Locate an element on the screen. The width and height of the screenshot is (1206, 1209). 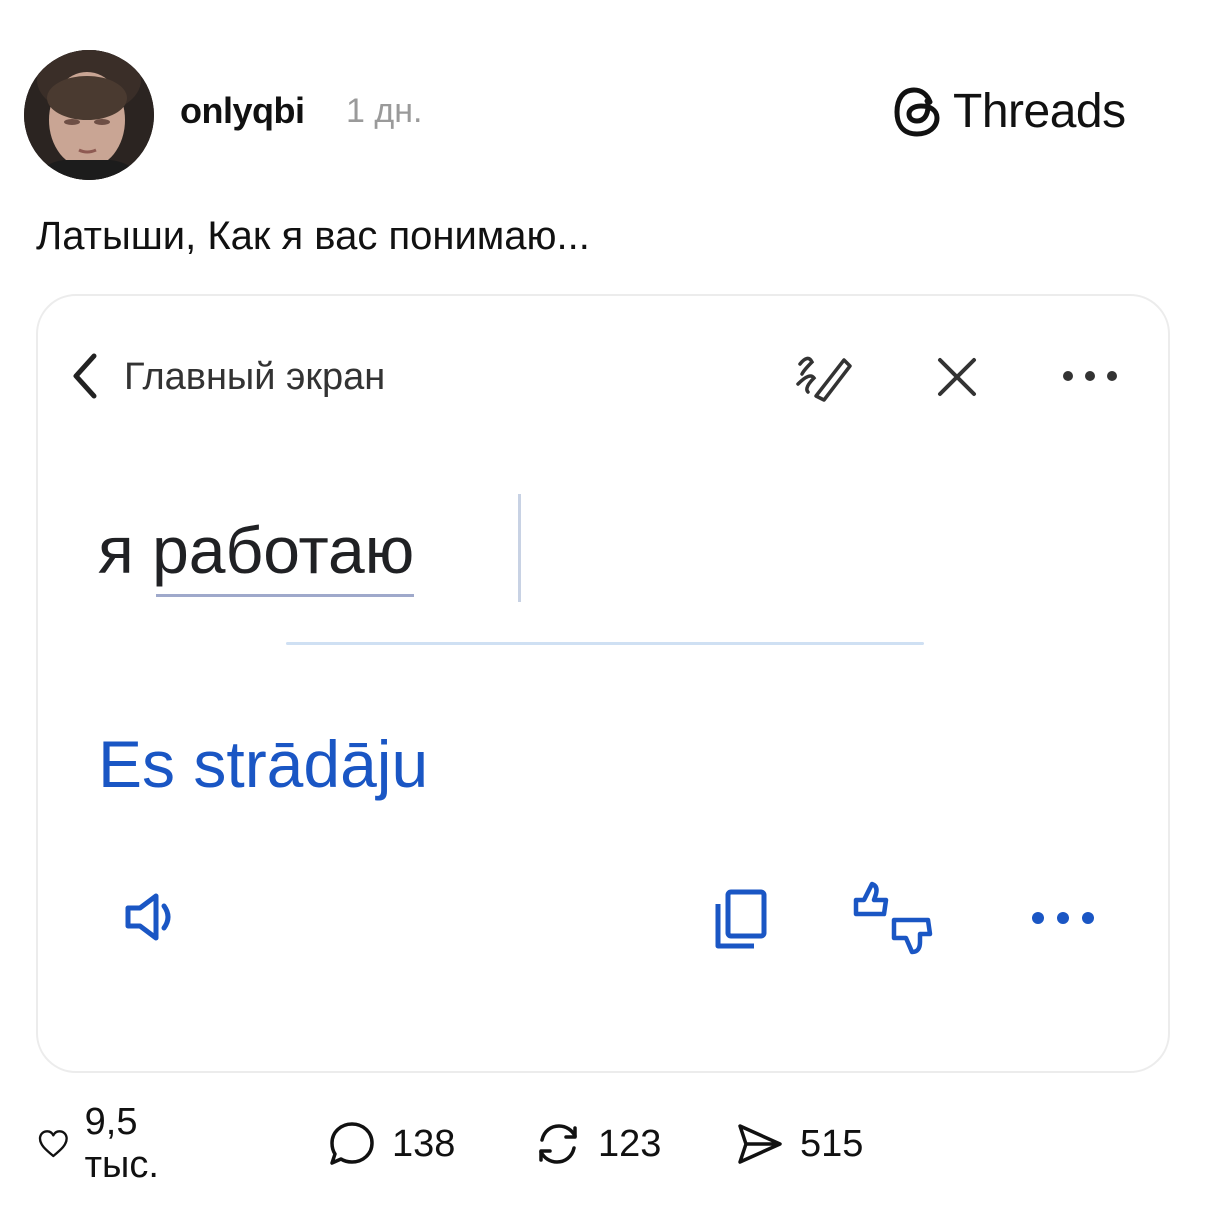
threads-brand: Threads is located at coordinates (1009, 111).